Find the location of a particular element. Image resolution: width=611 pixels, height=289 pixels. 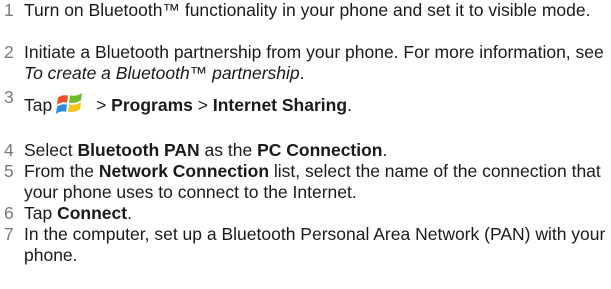

step-number: 1 is located at coordinates (9, 10).